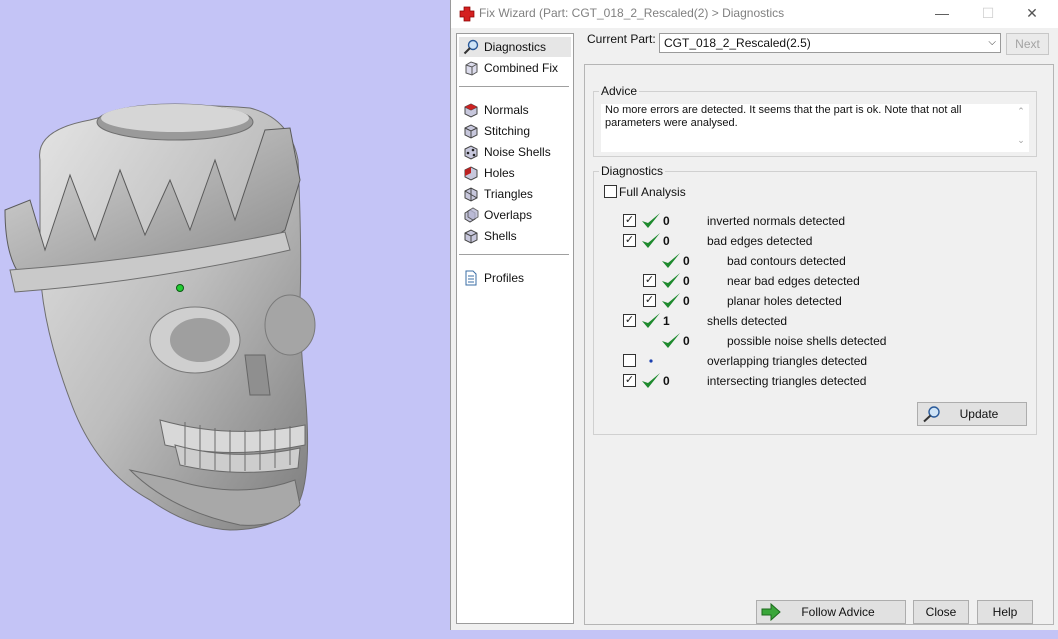 The image size is (1058, 639). Describe the element at coordinates (747, 321) in the screenshot. I see `diag-label: shells detected` at that location.